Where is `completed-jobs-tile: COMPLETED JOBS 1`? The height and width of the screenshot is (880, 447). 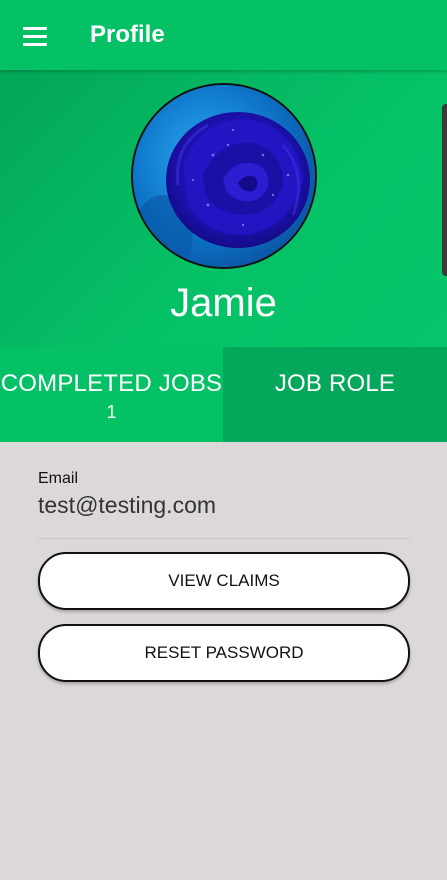 completed-jobs-tile: COMPLETED JOBS 1 is located at coordinates (111, 394).